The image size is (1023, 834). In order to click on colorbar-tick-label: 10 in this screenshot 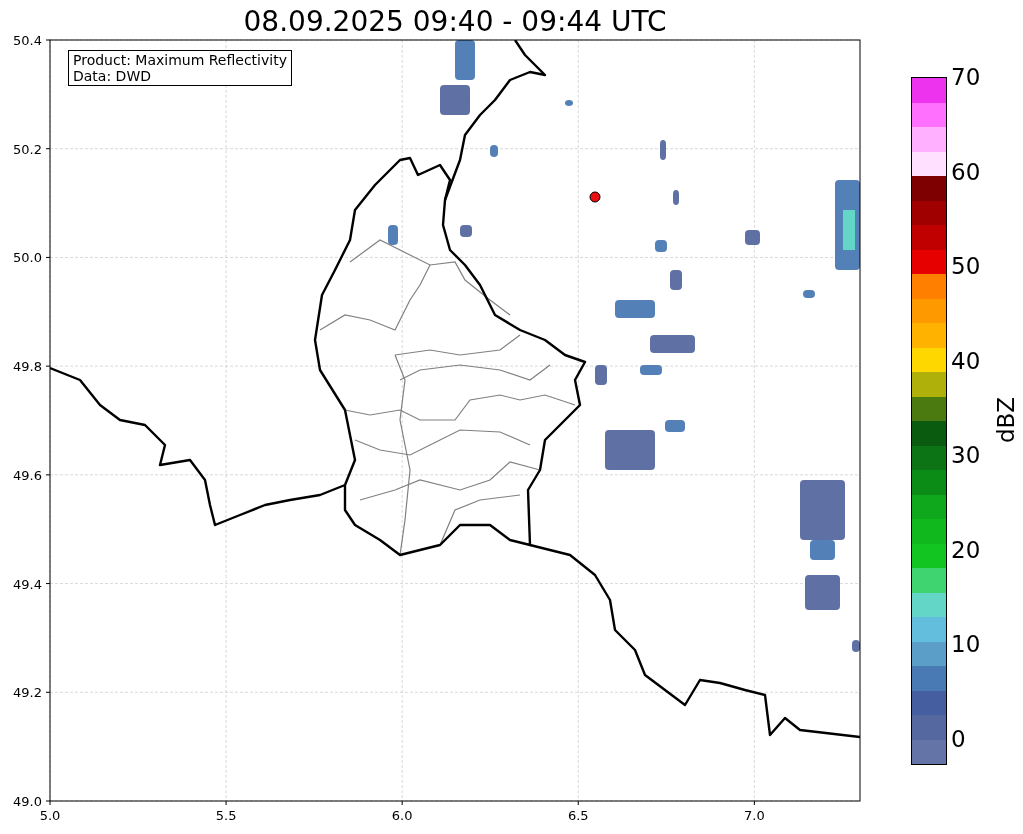, I will do `click(966, 644)`.